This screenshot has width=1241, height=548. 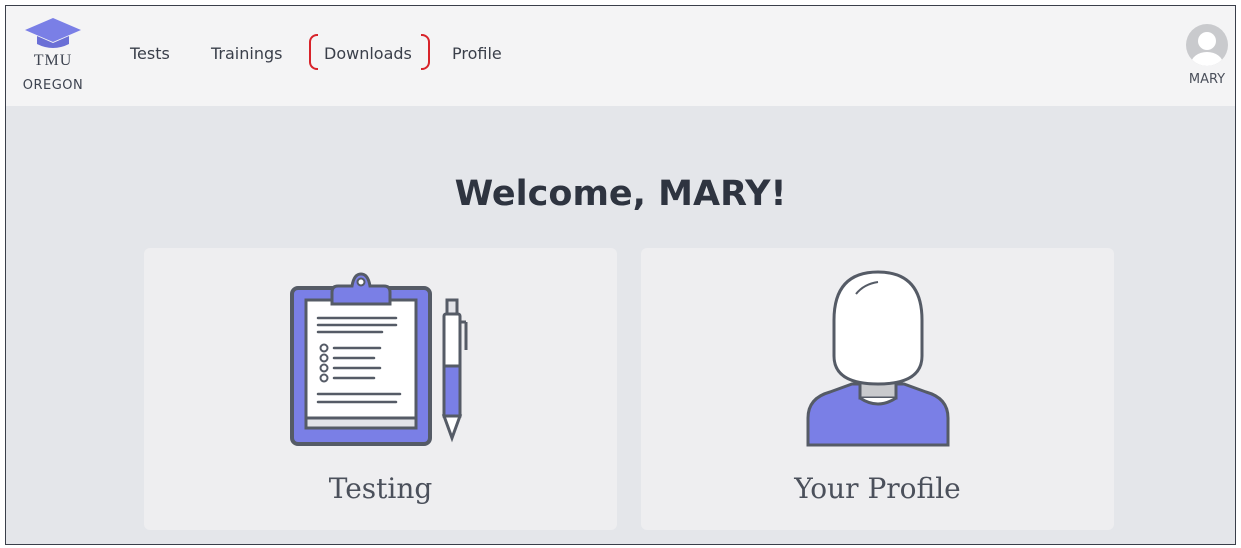 I want to click on nav-tests: Tests, so click(x=150, y=53).